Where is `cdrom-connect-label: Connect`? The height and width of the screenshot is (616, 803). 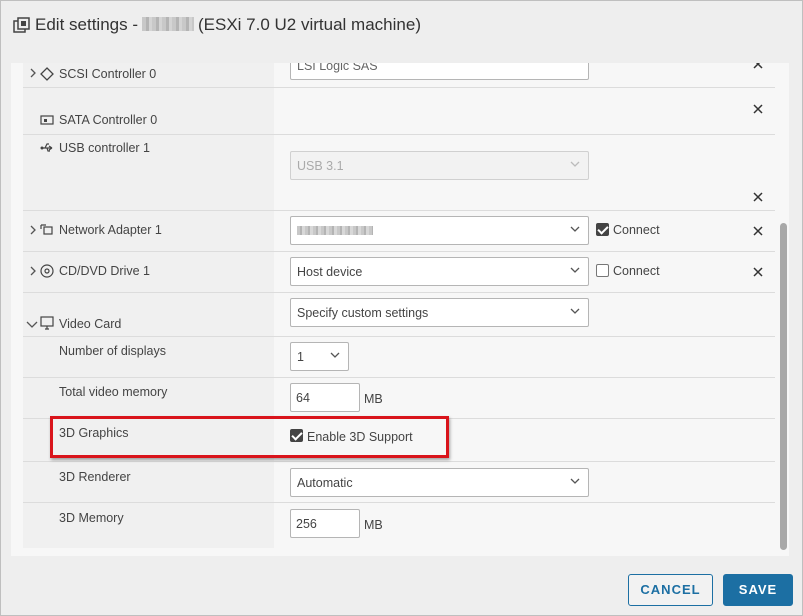
cdrom-connect-label: Connect is located at coordinates (636, 271).